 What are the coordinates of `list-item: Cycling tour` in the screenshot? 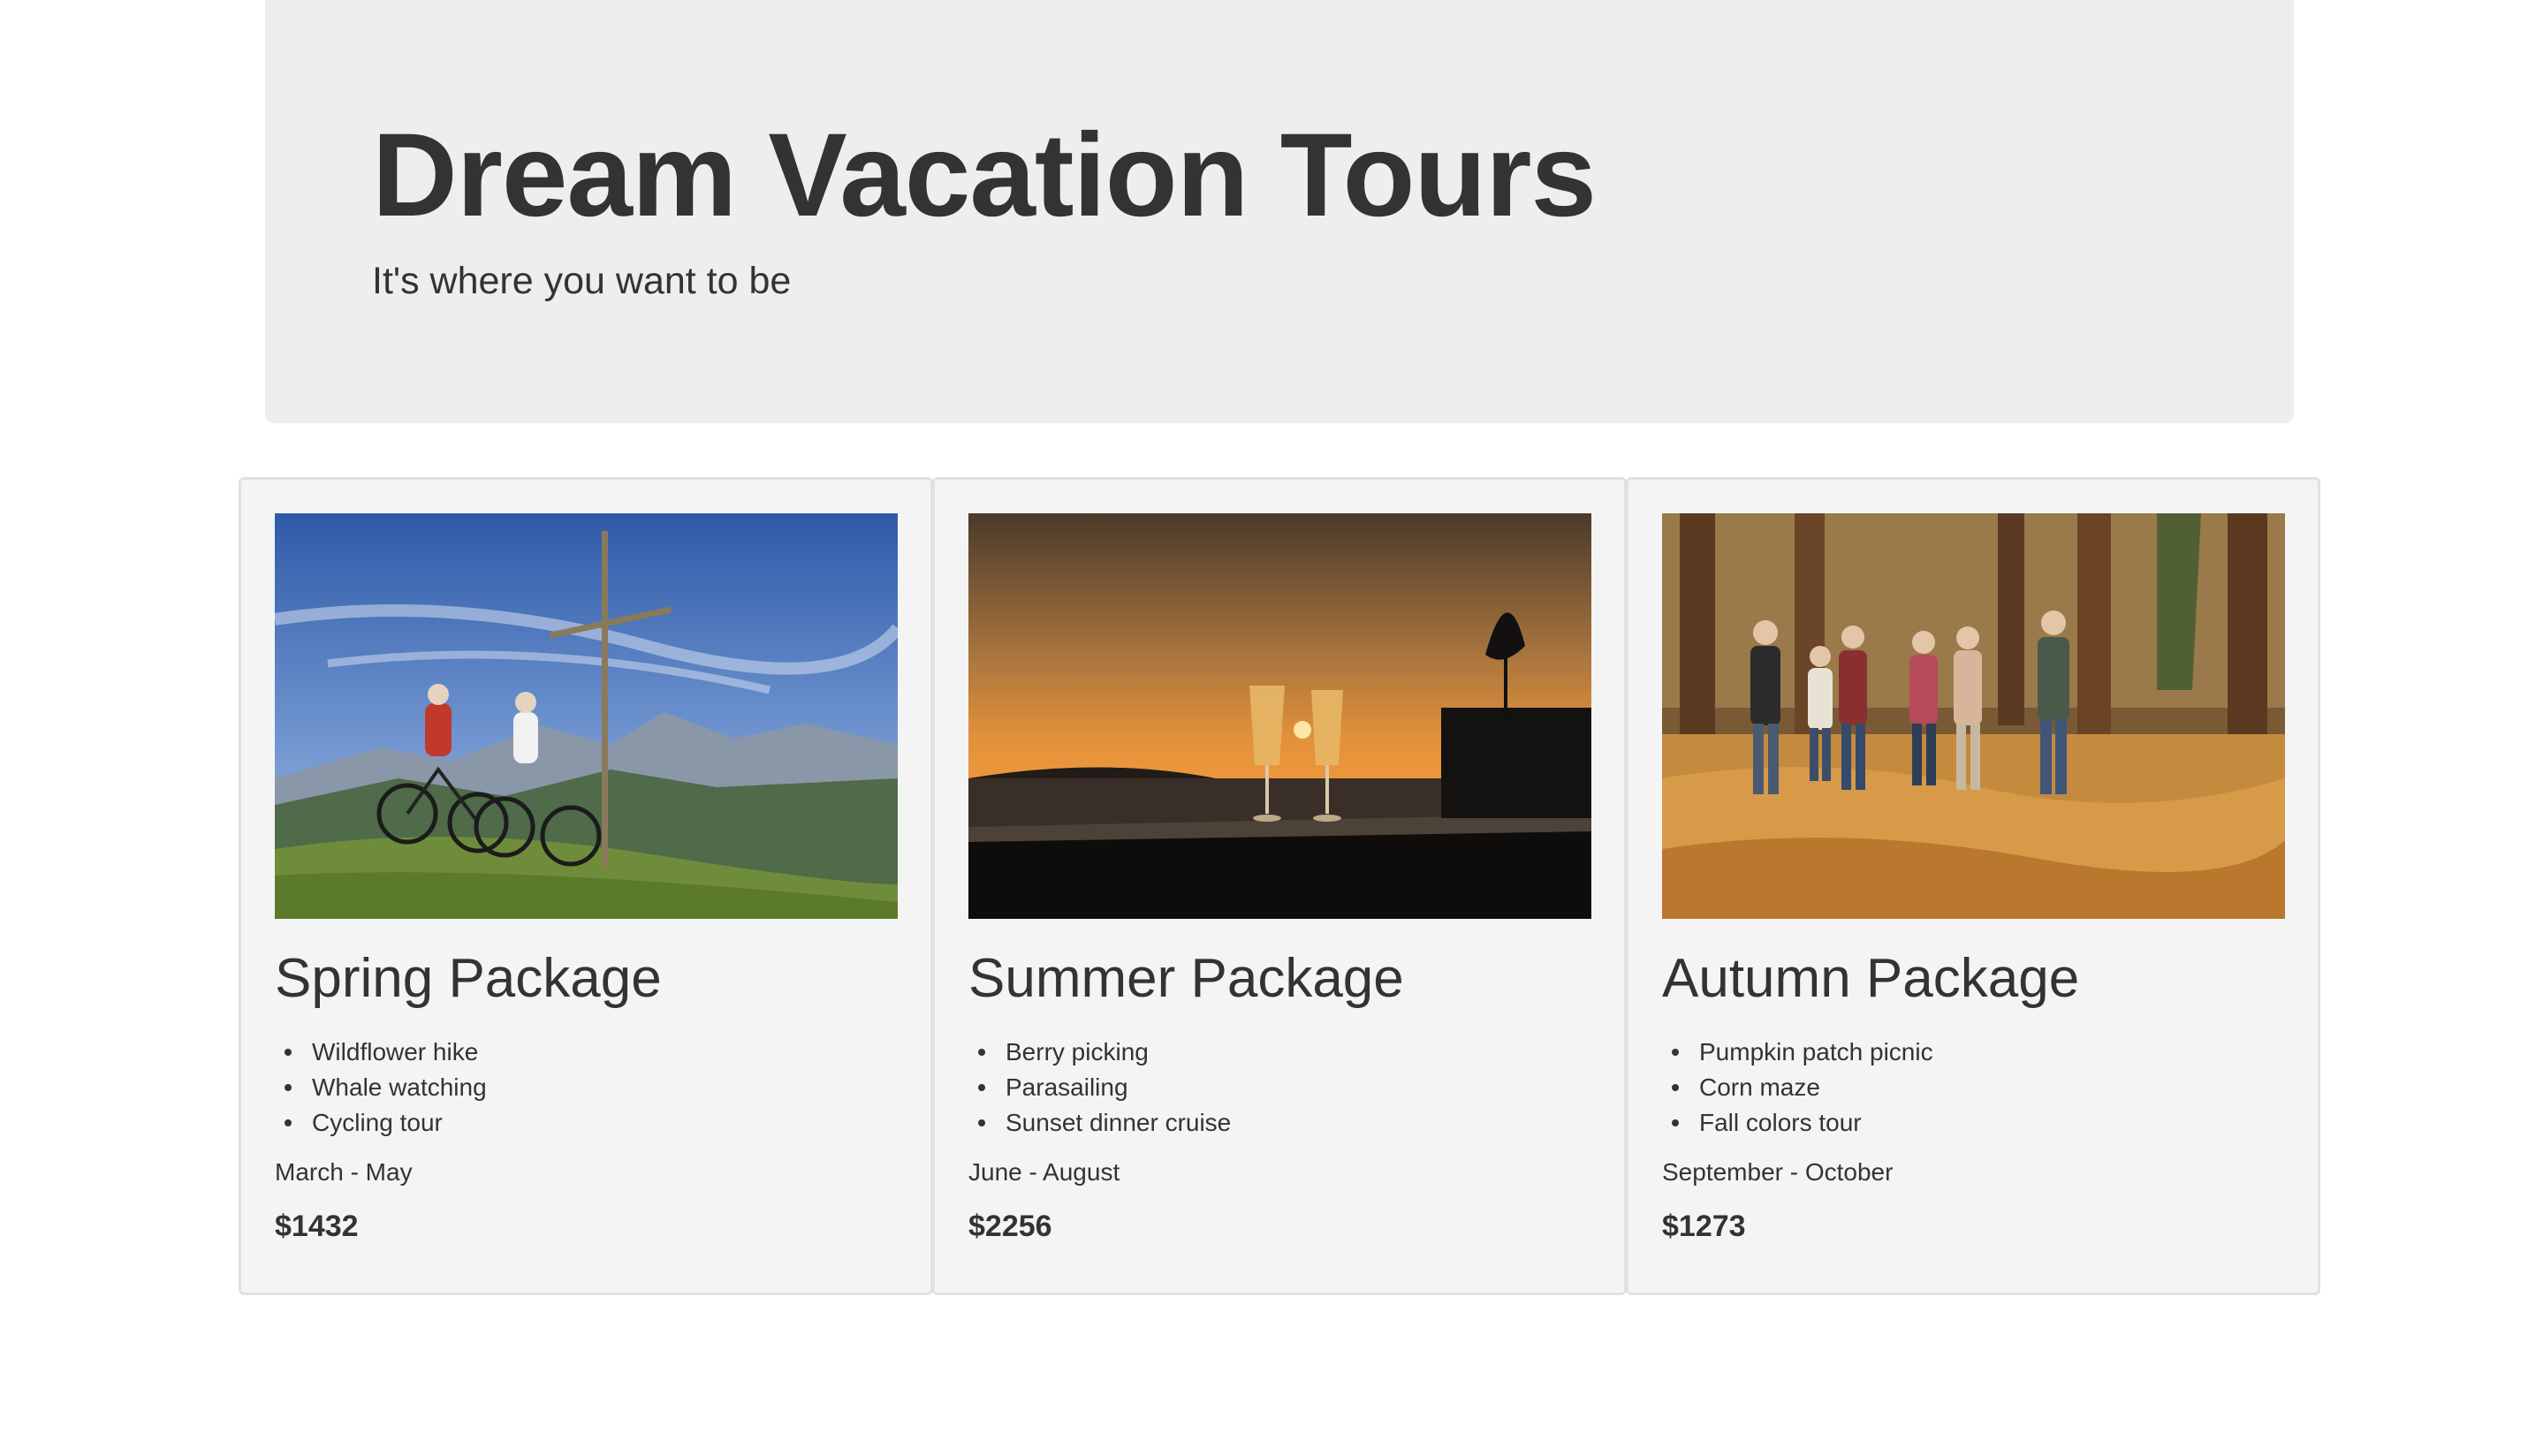 It's located at (386, 1123).